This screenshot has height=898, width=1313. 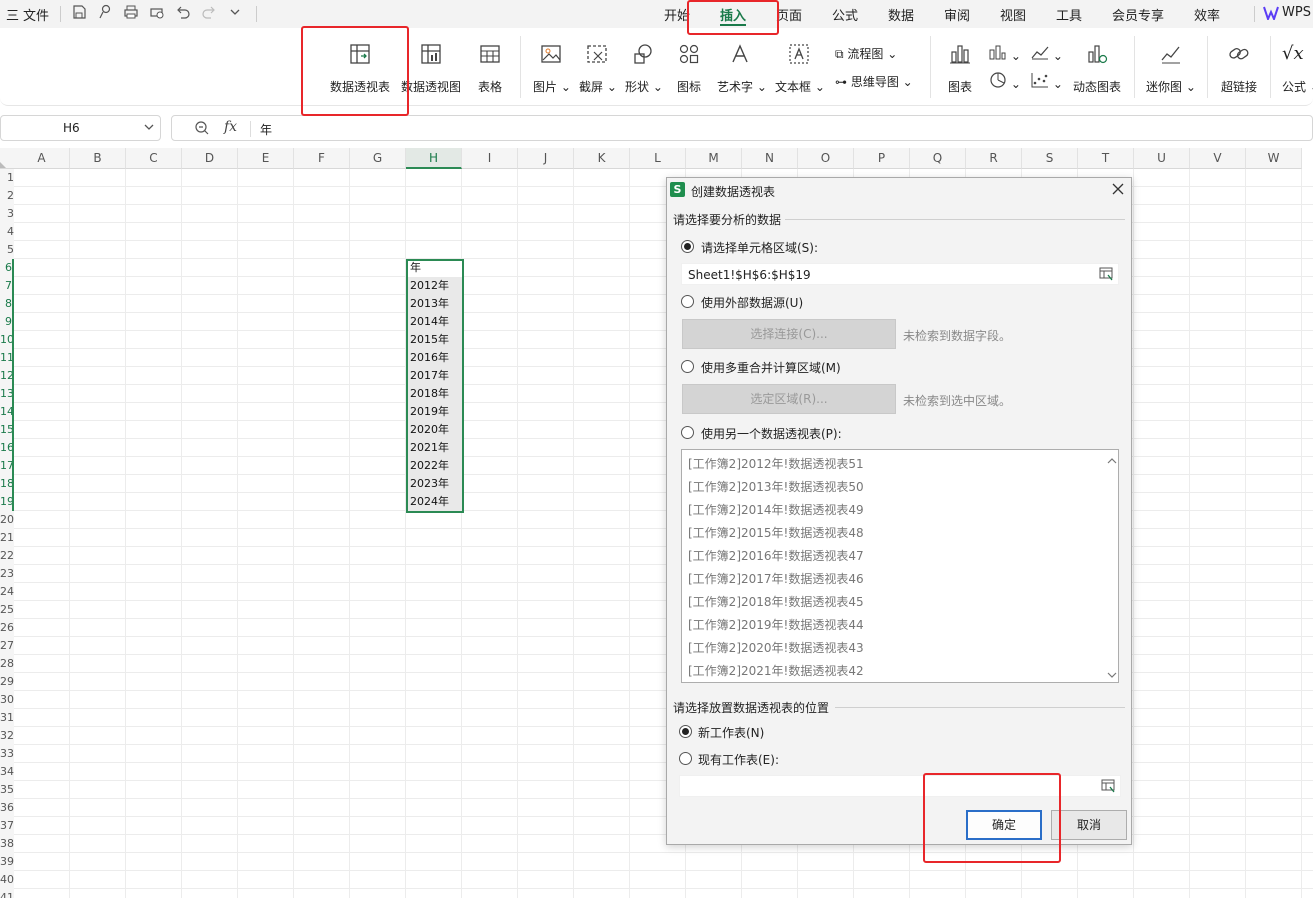 What do you see at coordinates (154, 158) in the screenshot?
I see `column-header-c: C` at bounding box center [154, 158].